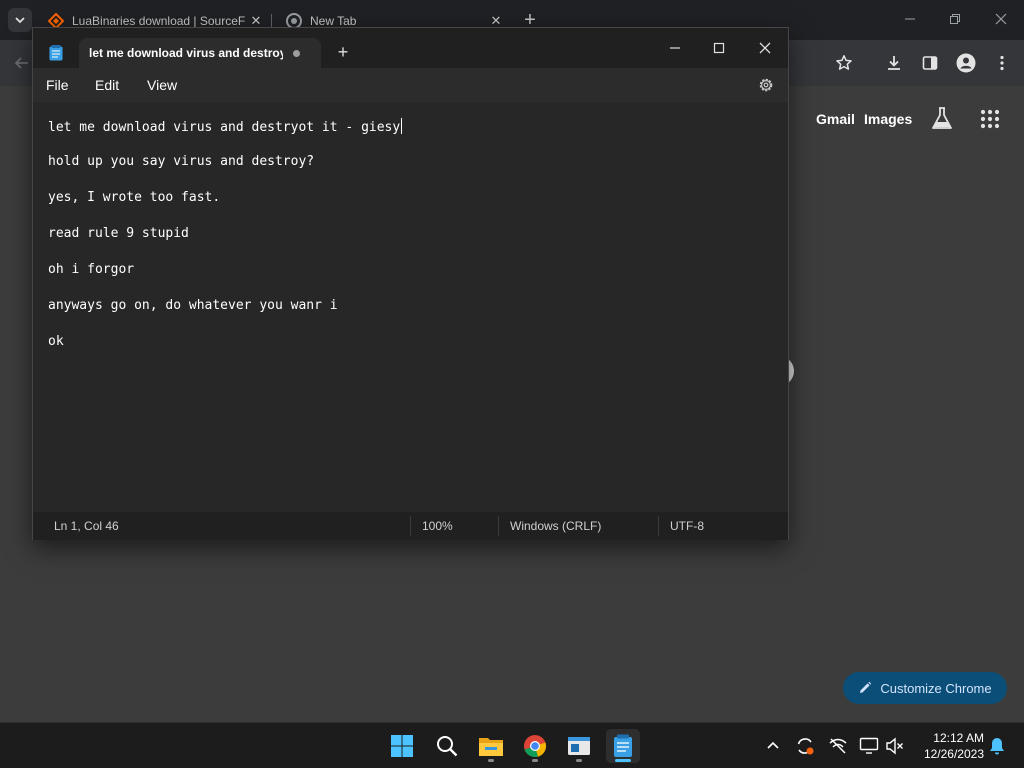 The height and width of the screenshot is (768, 1024). What do you see at coordinates (805, 746) in the screenshot?
I see `update-sync-icon` at bounding box center [805, 746].